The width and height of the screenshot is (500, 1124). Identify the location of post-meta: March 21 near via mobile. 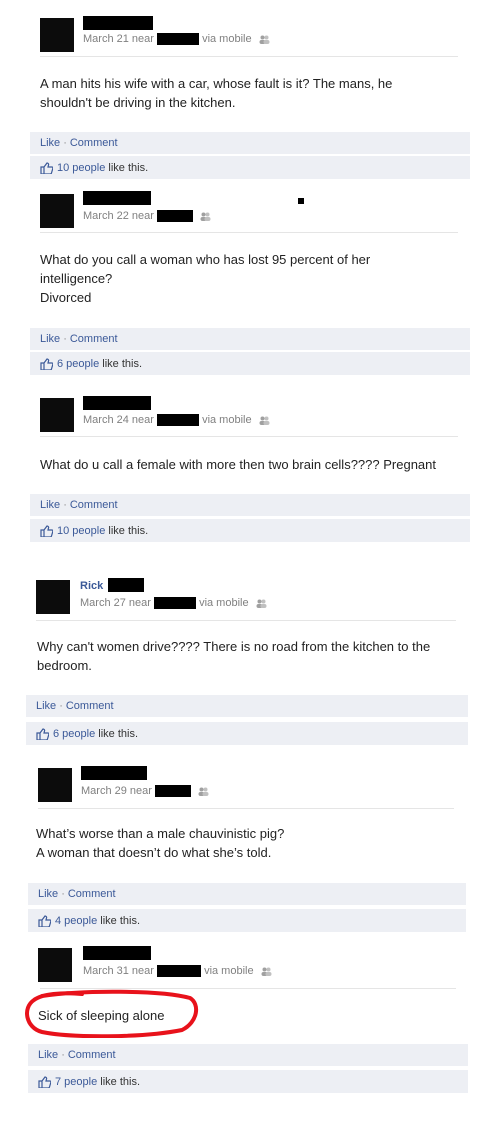
(176, 39).